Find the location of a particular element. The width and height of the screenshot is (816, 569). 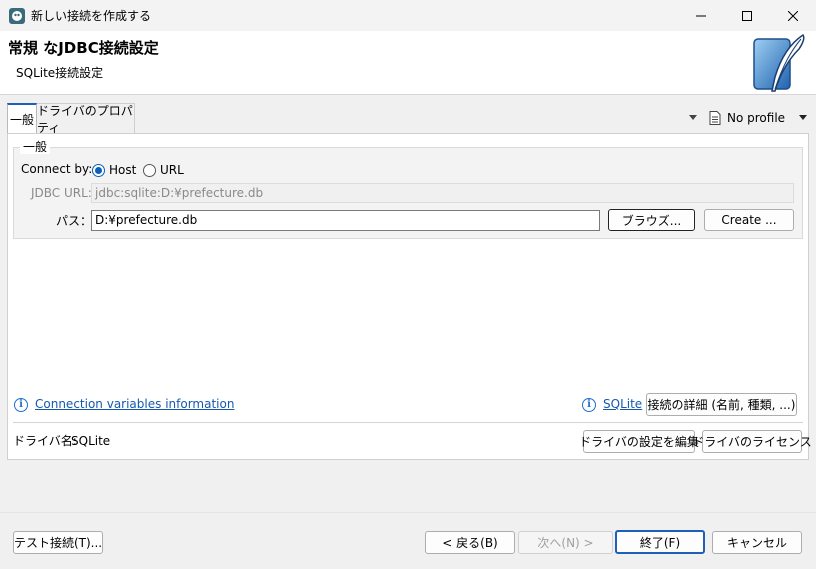

driver-name-label: ドライバ名: is located at coordinates (45, 441).